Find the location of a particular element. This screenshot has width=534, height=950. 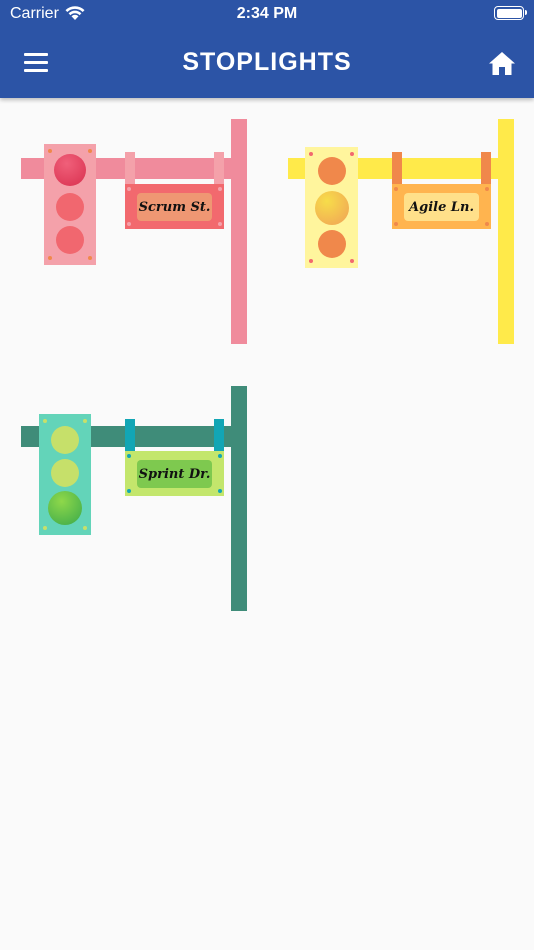

status-time: 2:34 PM is located at coordinates (267, 13).